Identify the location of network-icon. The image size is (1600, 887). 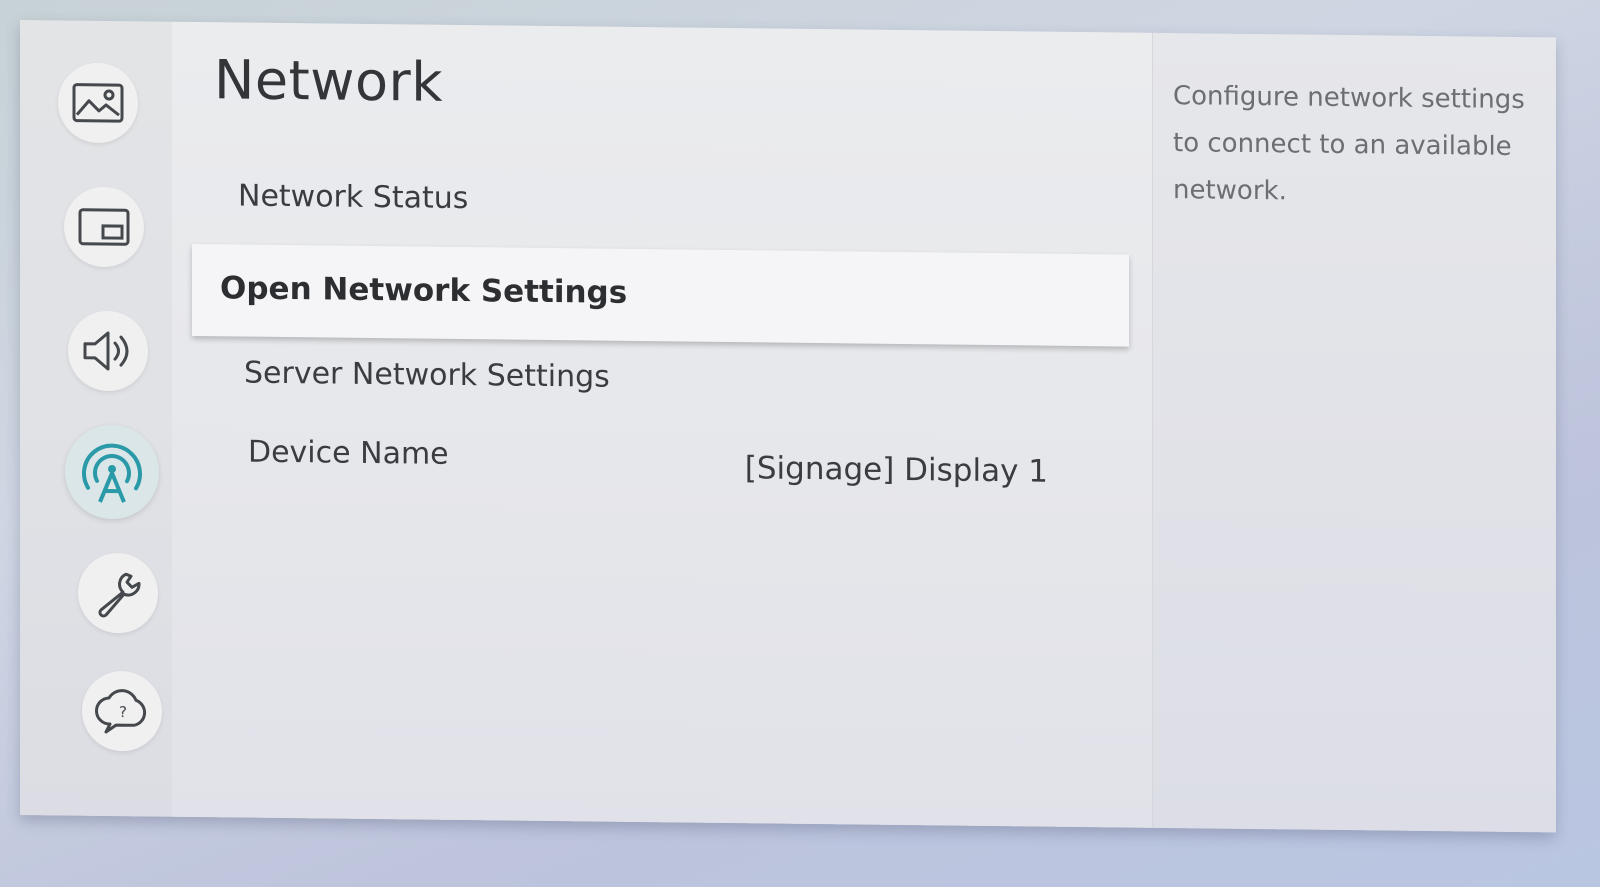
(112, 473).